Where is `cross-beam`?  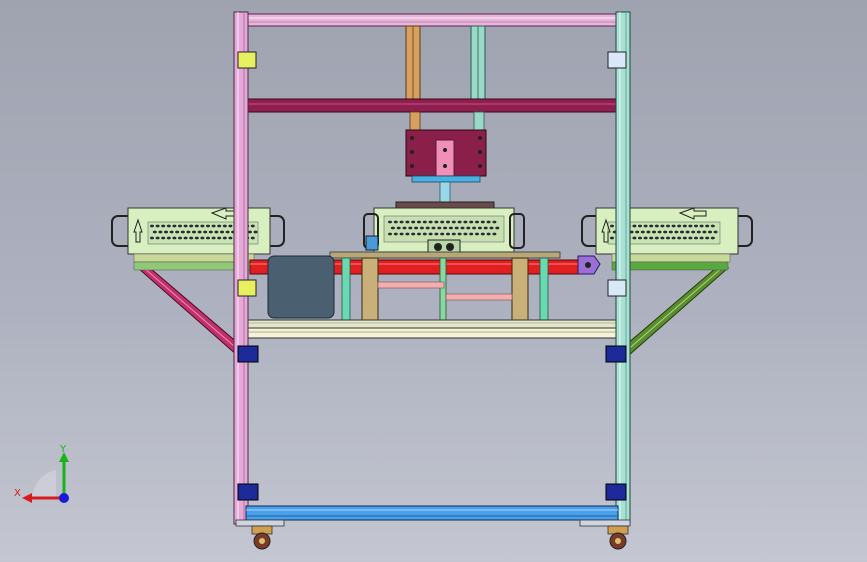
cross-beam is located at coordinates (432, 105).